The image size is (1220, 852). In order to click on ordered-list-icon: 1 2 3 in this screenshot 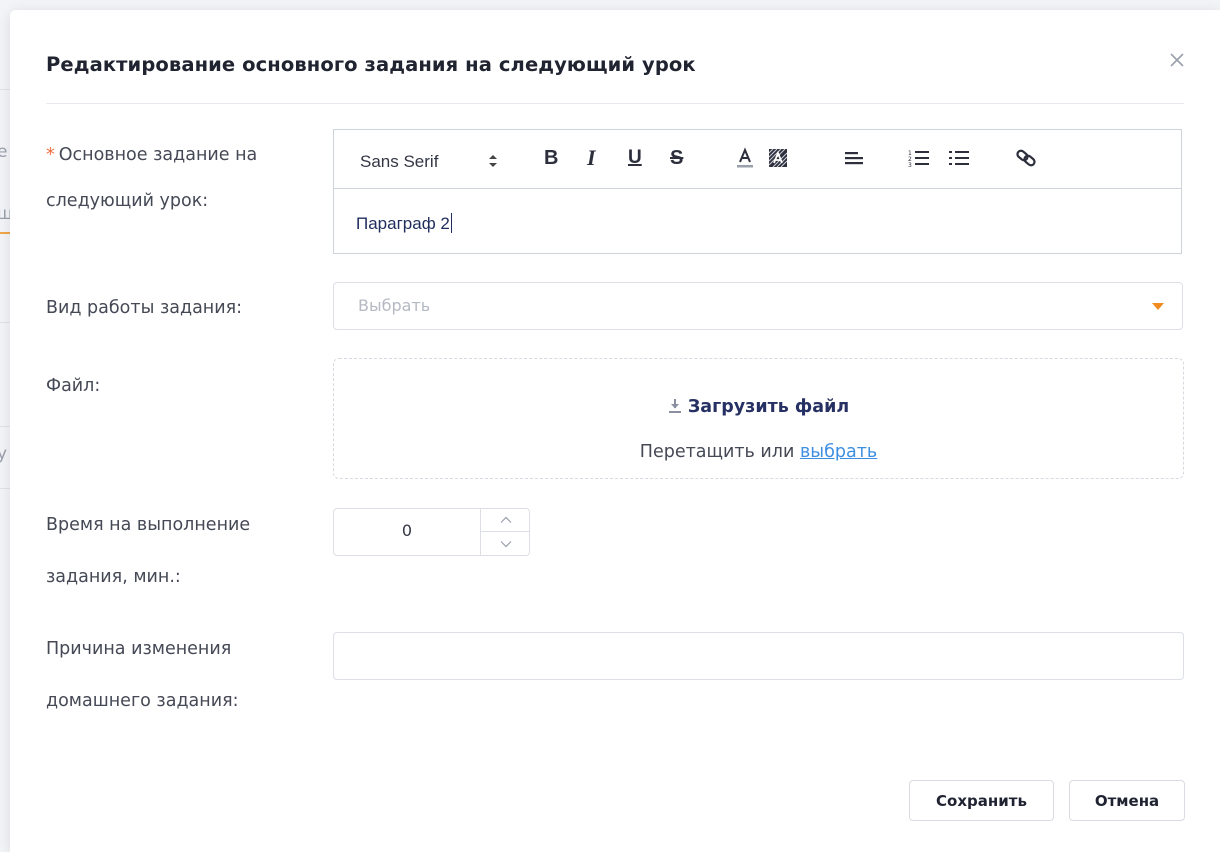, I will do `click(919, 158)`.